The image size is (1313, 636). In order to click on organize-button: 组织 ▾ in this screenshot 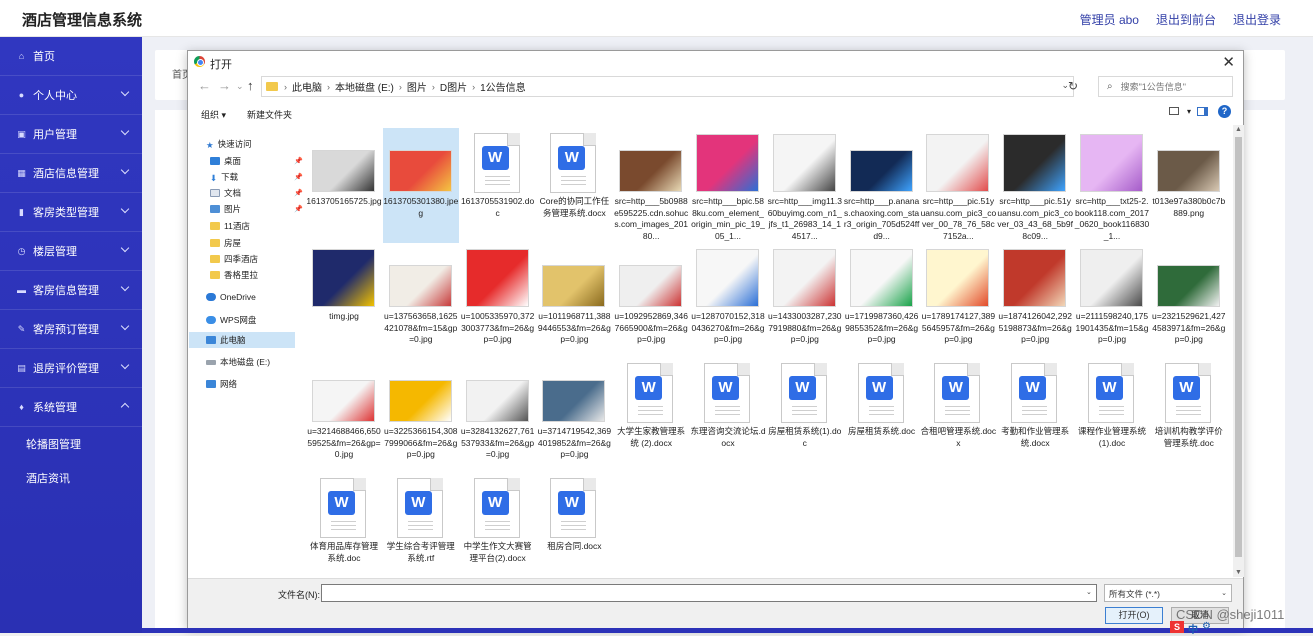, I will do `click(213, 114)`.